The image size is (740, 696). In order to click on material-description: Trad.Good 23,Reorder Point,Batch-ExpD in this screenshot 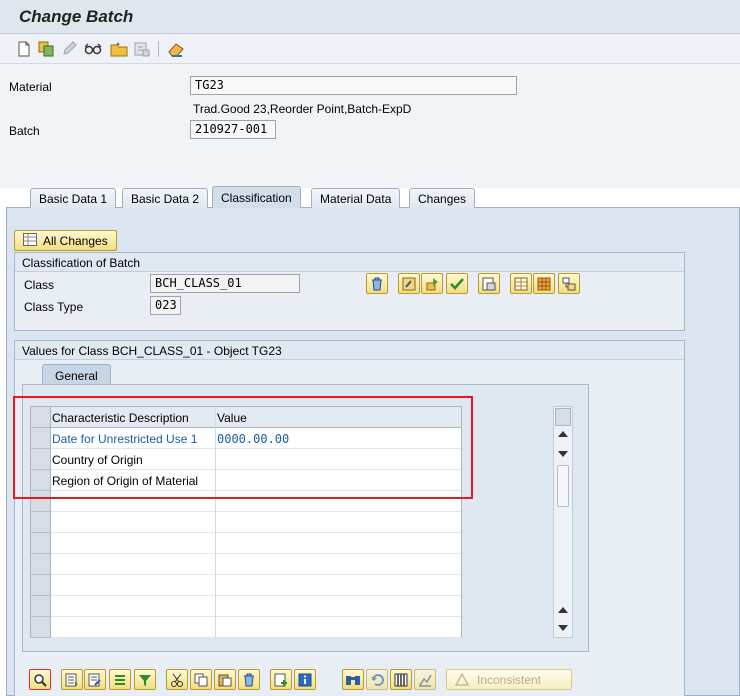, I will do `click(302, 109)`.